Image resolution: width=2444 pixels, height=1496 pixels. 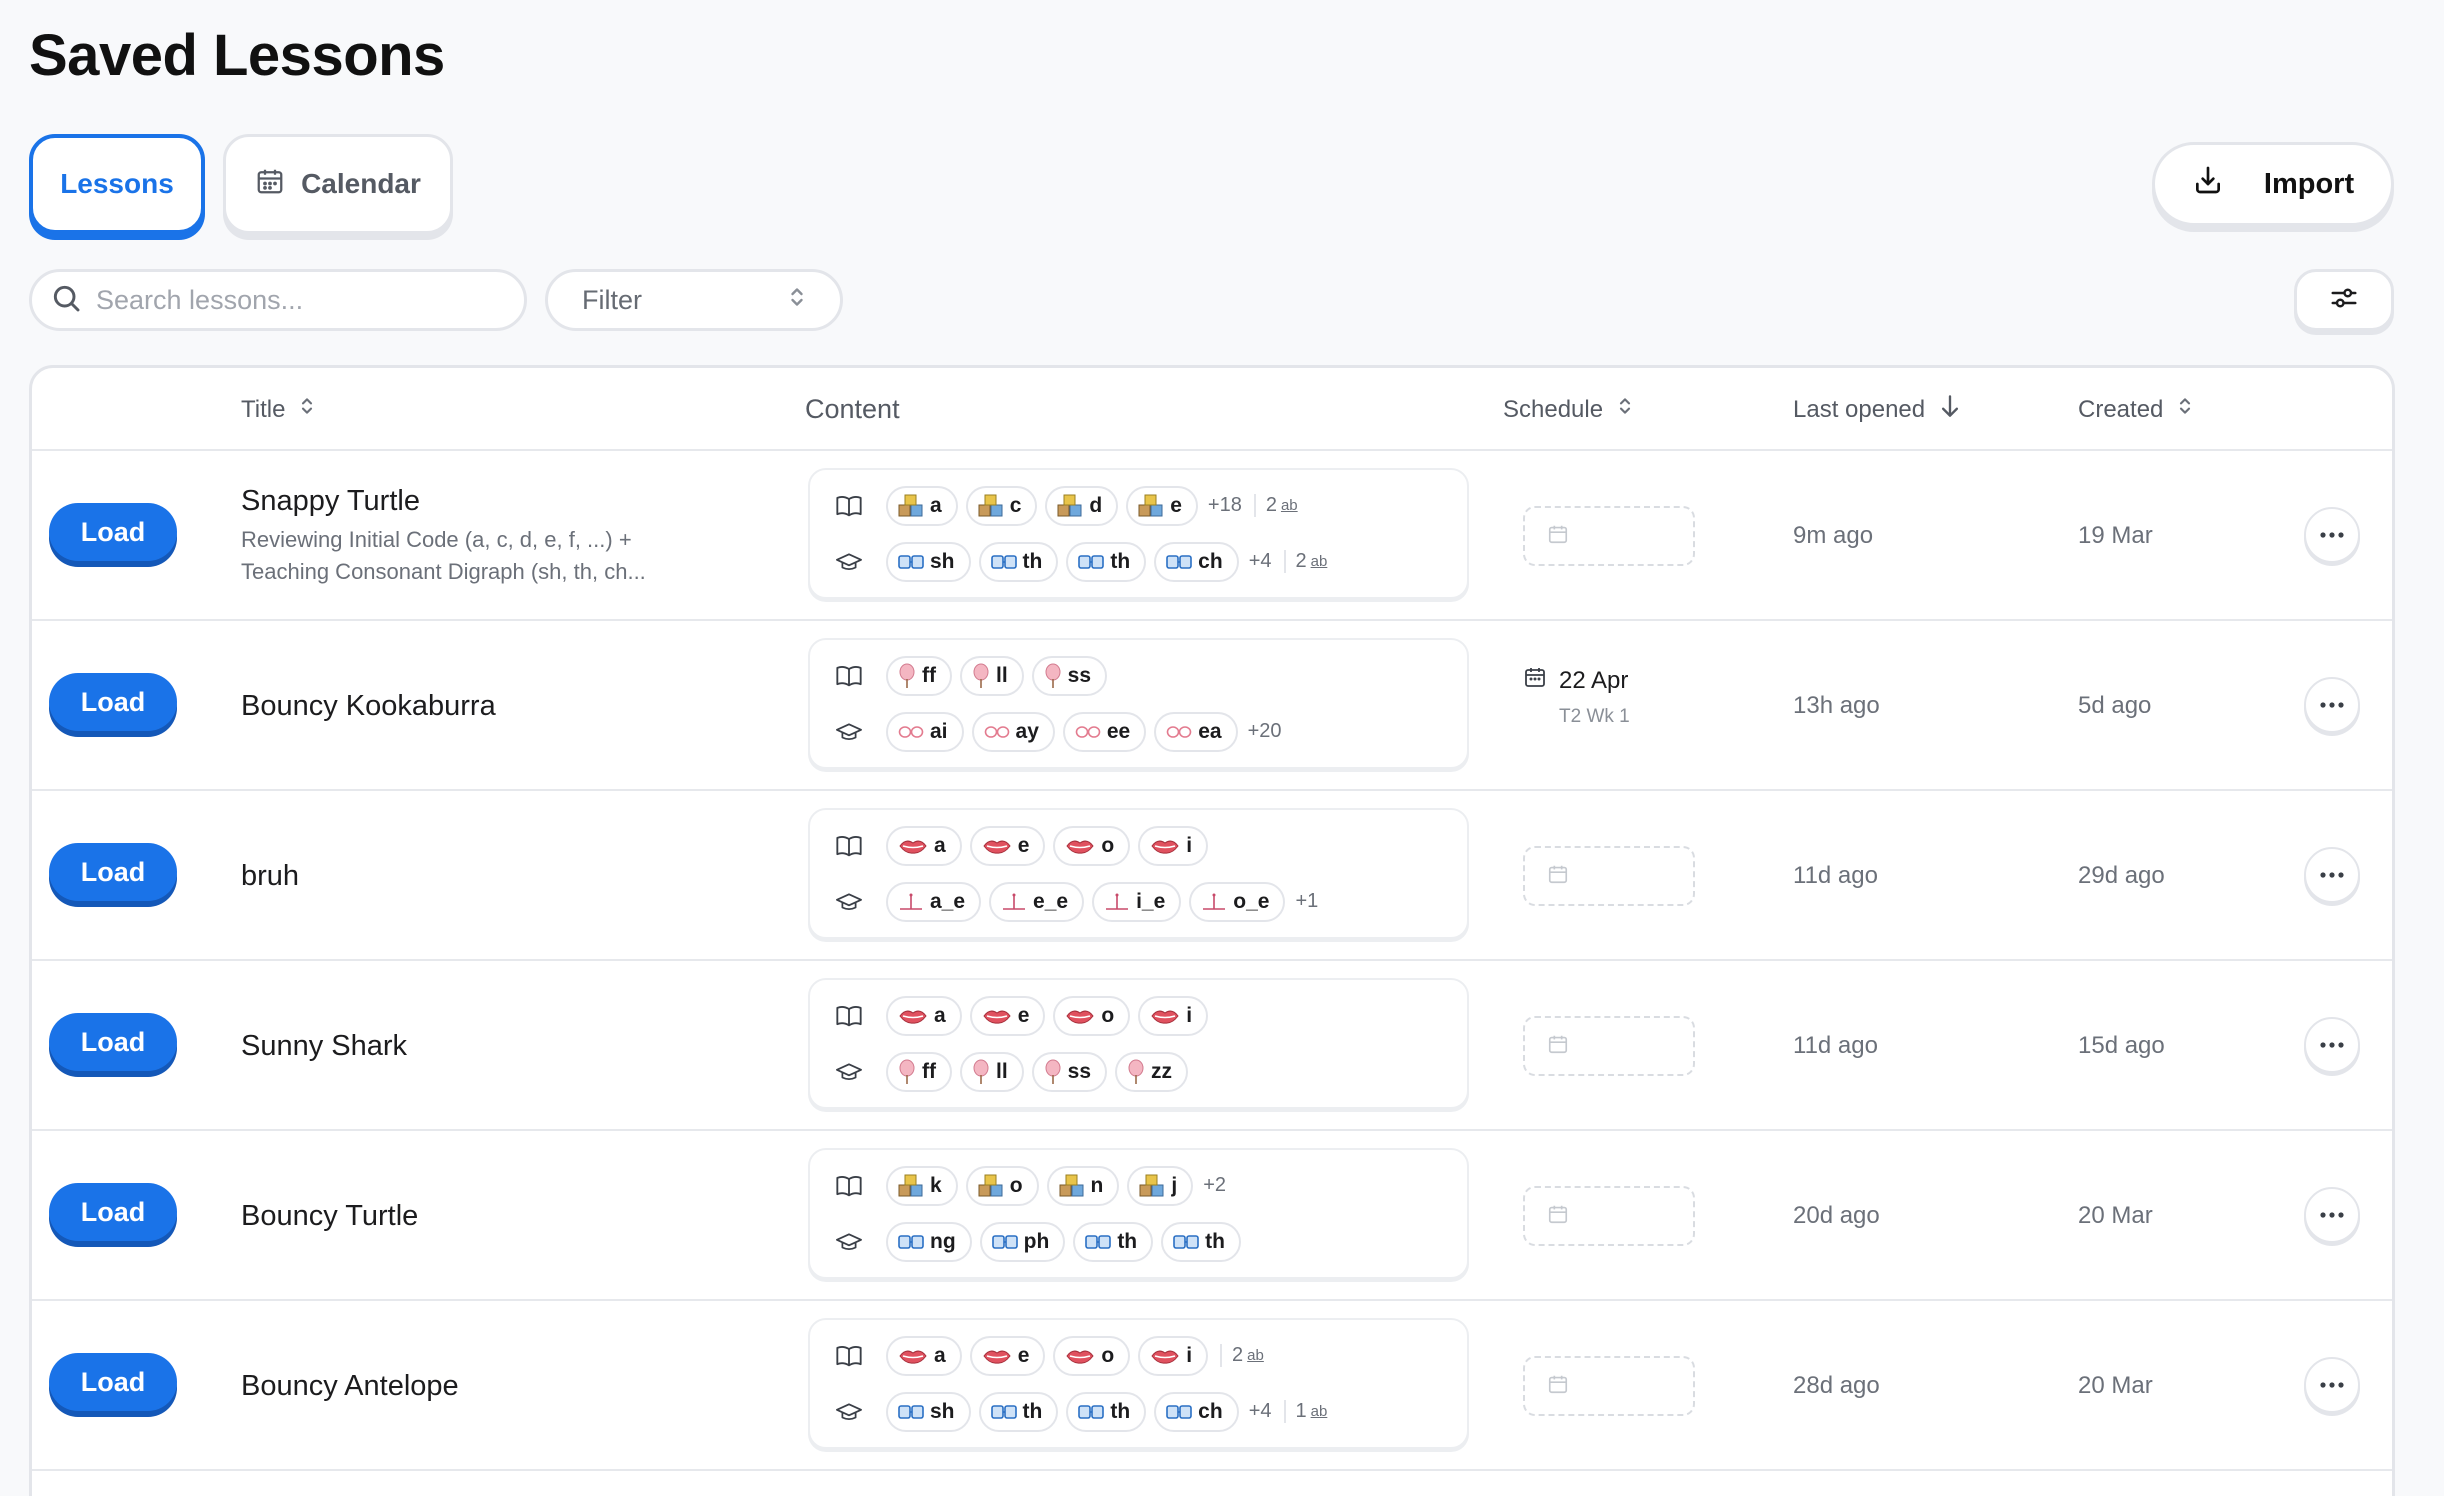 What do you see at coordinates (1836, 1215) in the screenshot?
I see `last-opened: 20d ago` at bounding box center [1836, 1215].